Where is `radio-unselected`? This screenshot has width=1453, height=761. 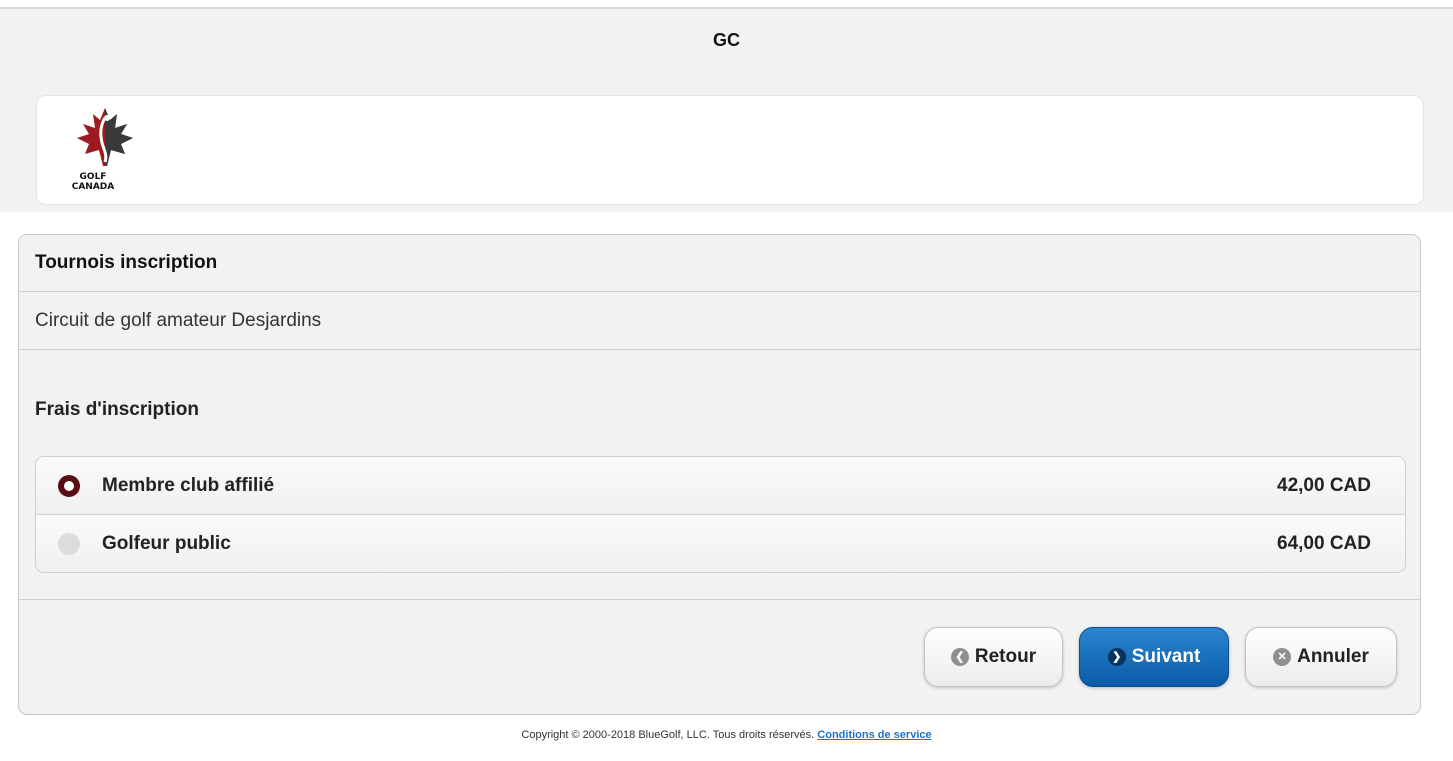 radio-unselected is located at coordinates (69, 544).